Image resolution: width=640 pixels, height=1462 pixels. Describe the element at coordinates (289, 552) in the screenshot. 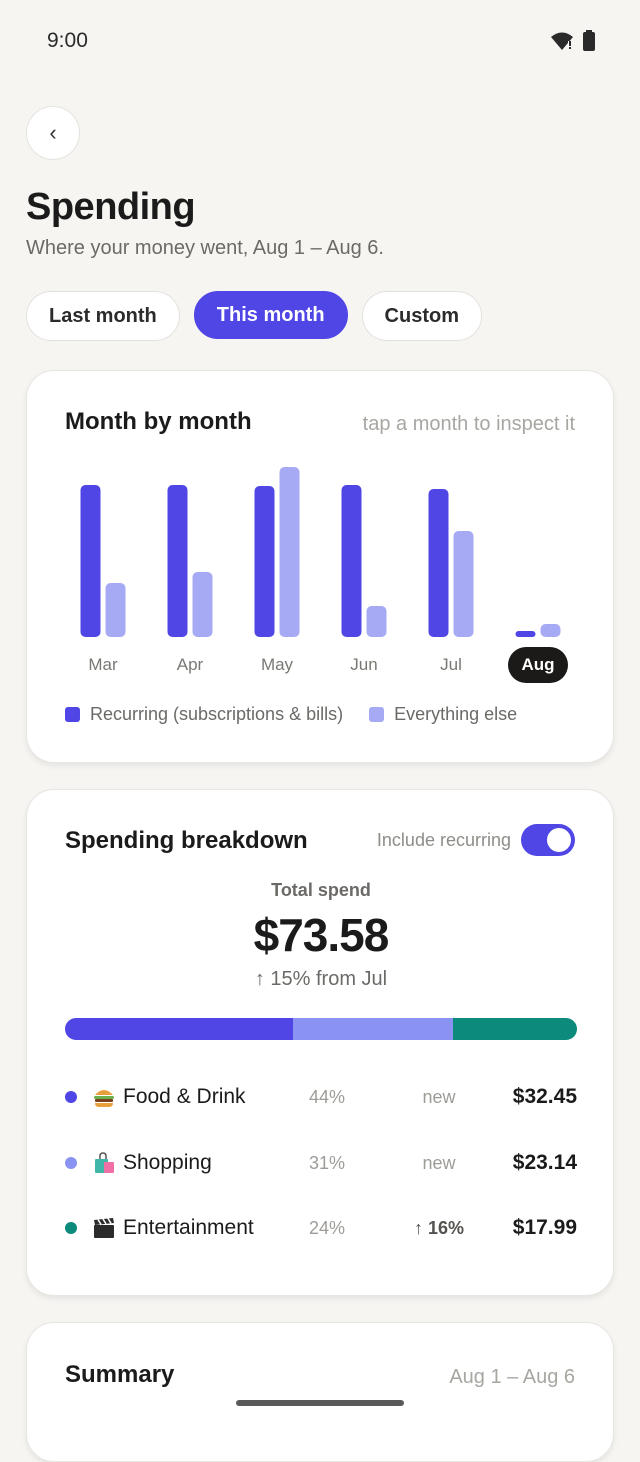

I see `bar-may-other` at that location.